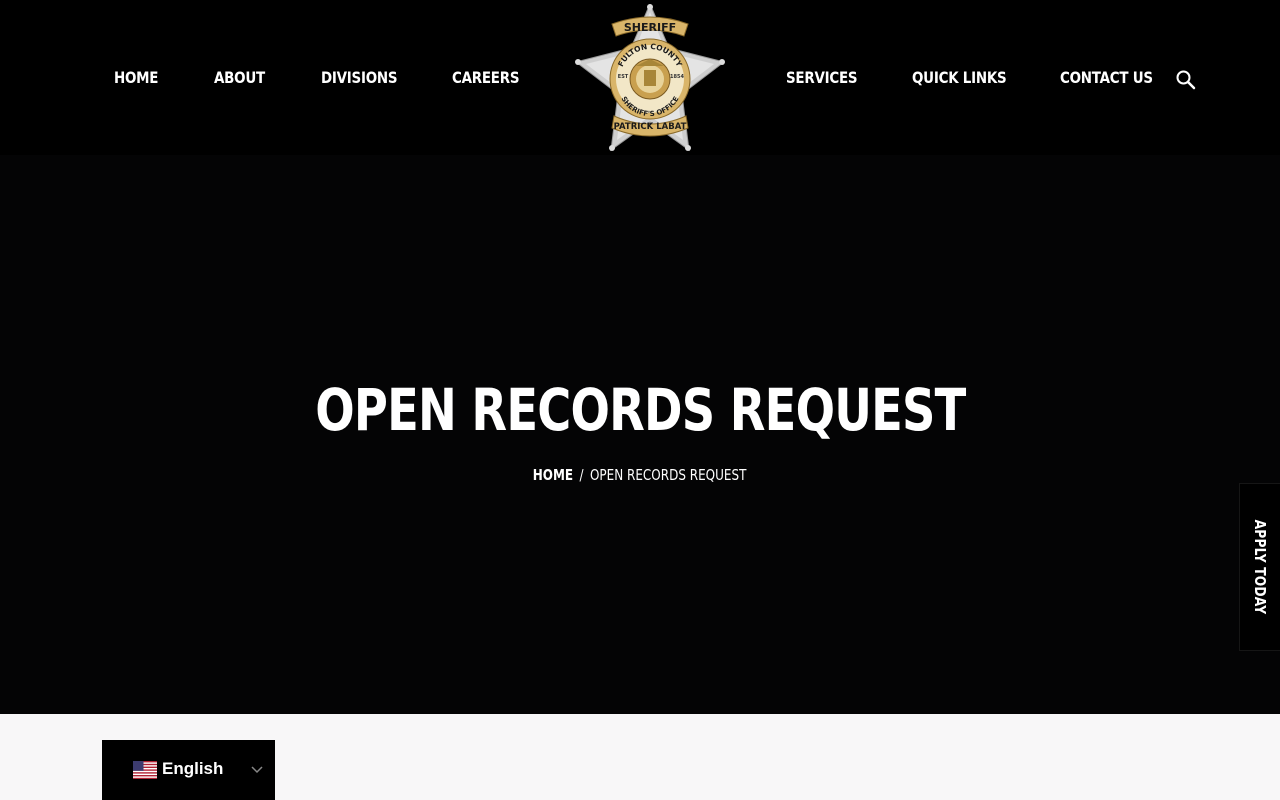 The width and height of the screenshot is (1280, 800). I want to click on nav-about: ABOUT, so click(239, 77).